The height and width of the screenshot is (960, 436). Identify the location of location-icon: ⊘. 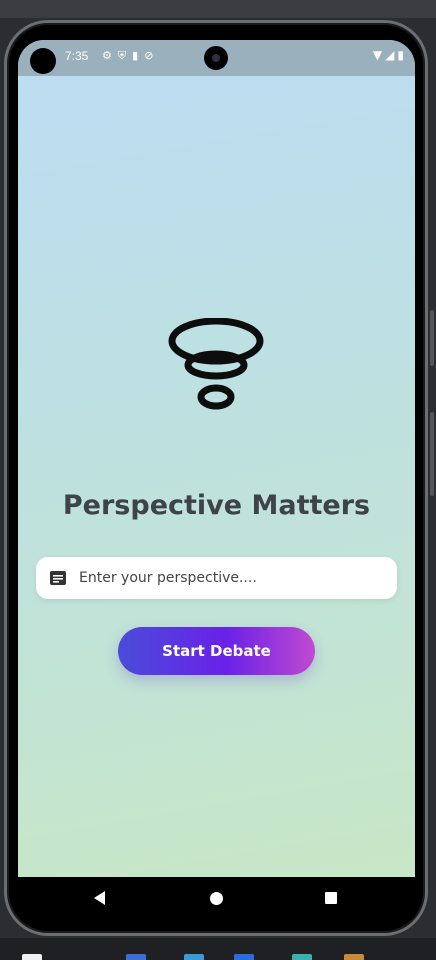
(152, 55).